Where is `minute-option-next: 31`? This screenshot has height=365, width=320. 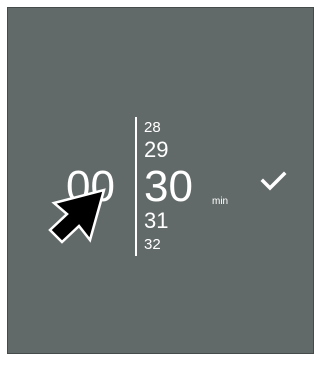
minute-option-next: 31 is located at coordinates (156, 221).